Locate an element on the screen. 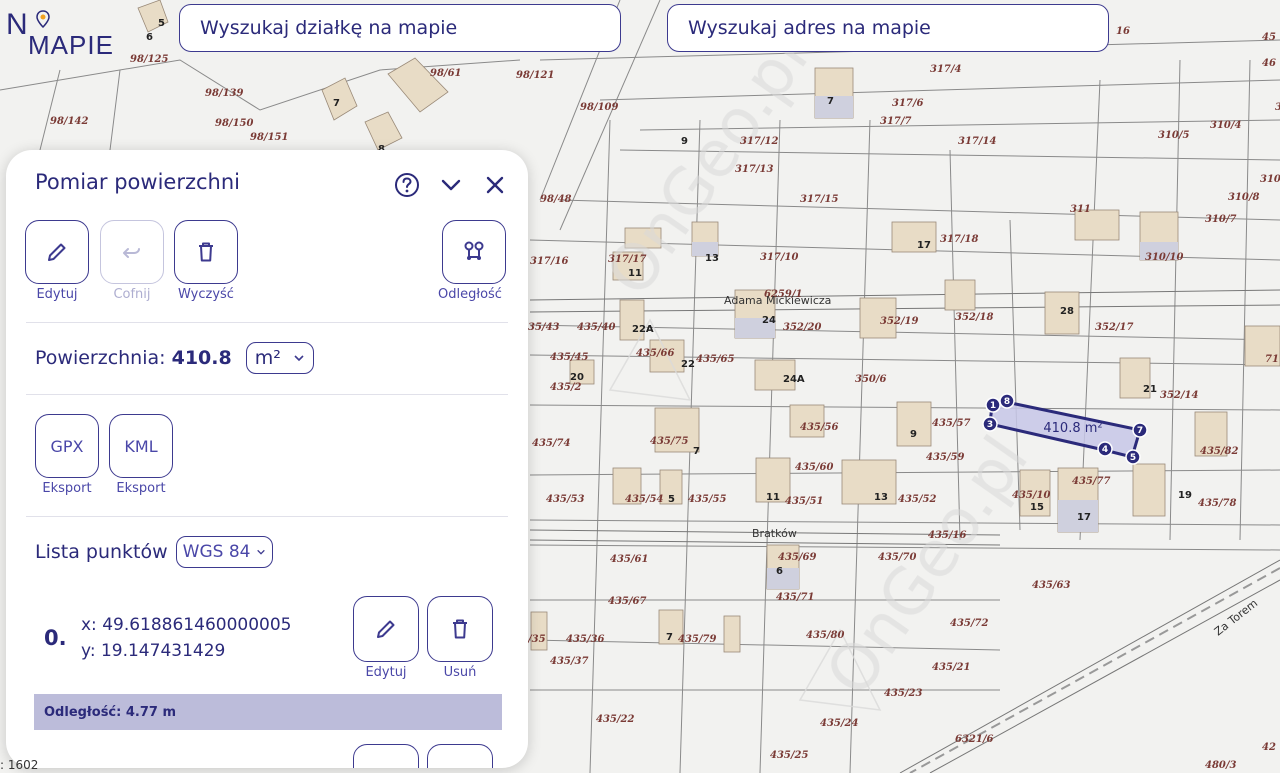 This screenshot has width=1280, height=773. svg-text: 435/2 is located at coordinates (566, 387).